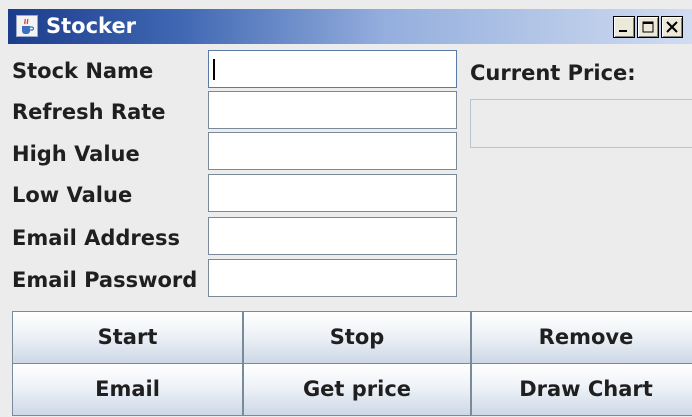  I want to click on current-price-display, so click(581, 123).